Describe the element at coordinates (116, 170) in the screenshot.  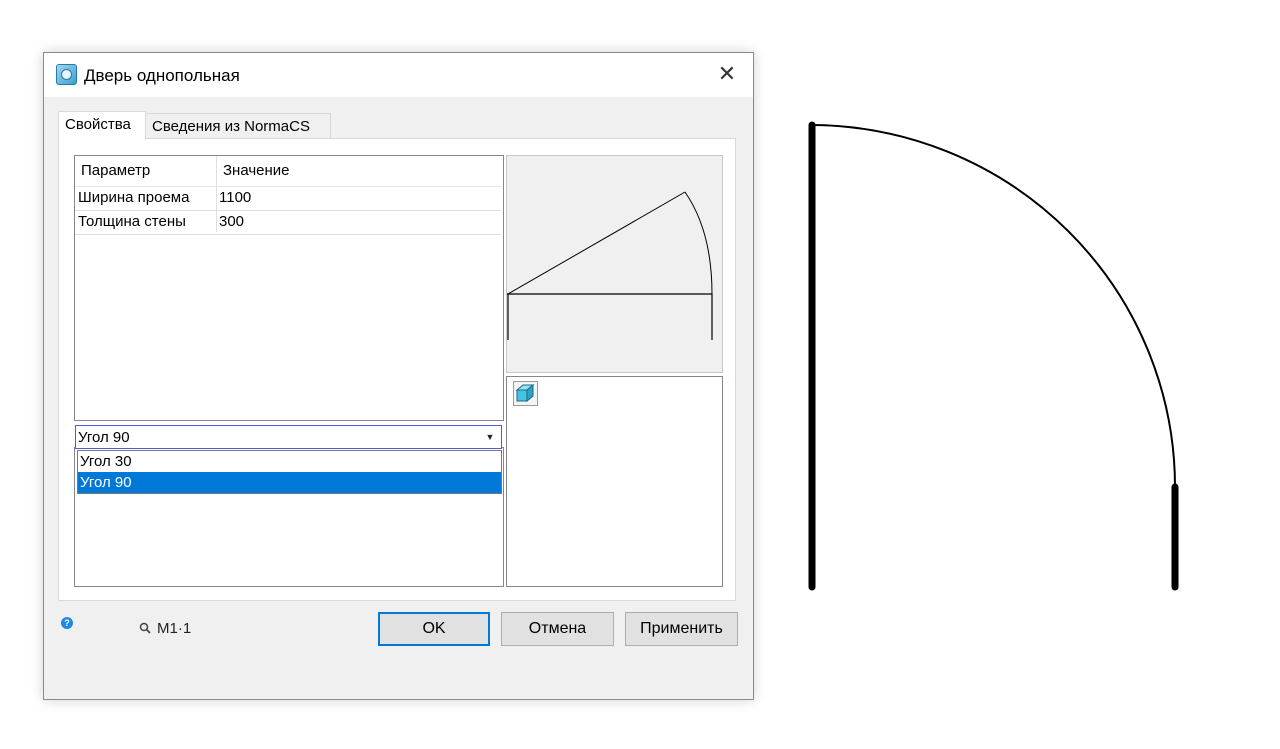
I see `column-header-parameter: Параметр` at that location.